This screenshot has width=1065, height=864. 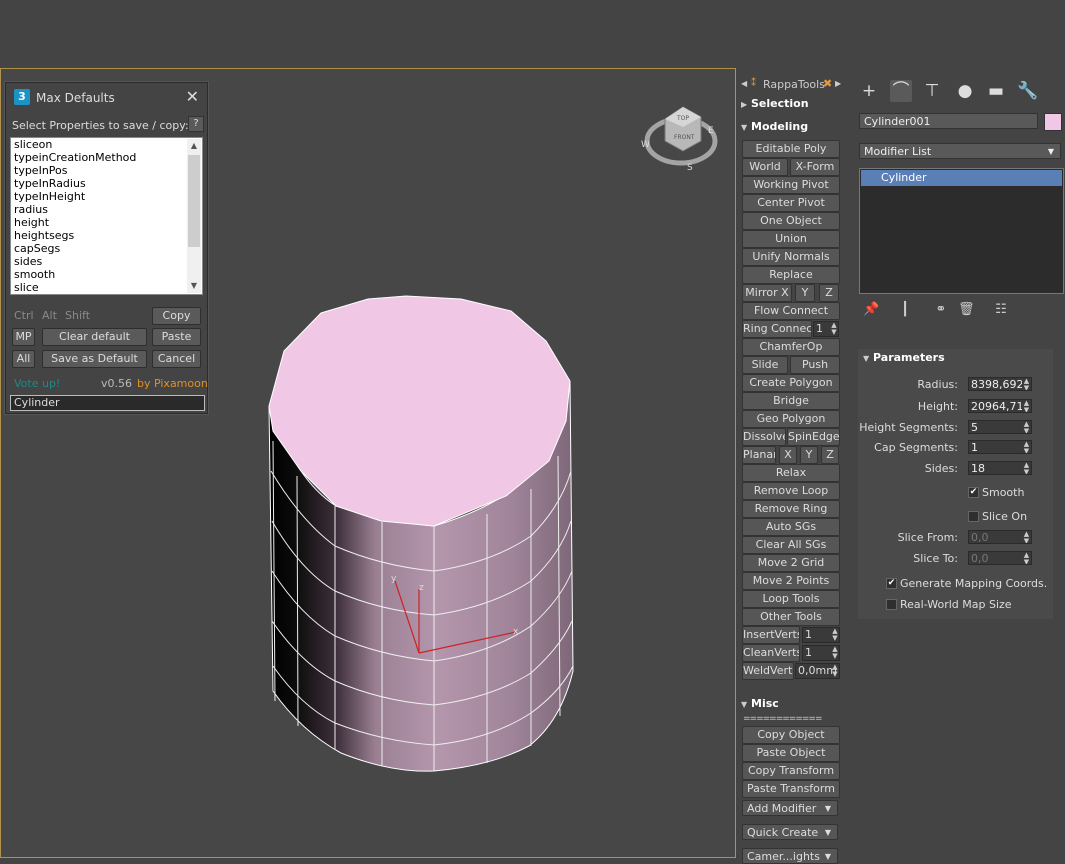 I want to click on dissolve-button: Dissolve, so click(x=764, y=437).